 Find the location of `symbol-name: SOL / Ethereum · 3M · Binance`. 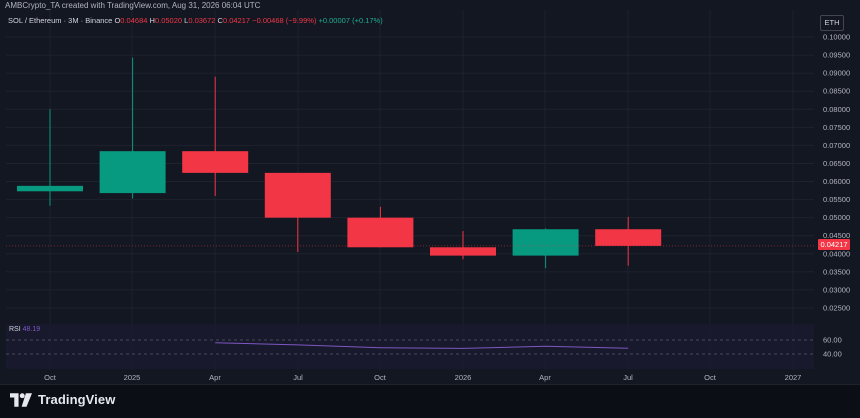

symbol-name: SOL / Ethereum · 3M · Binance is located at coordinates (60, 20).